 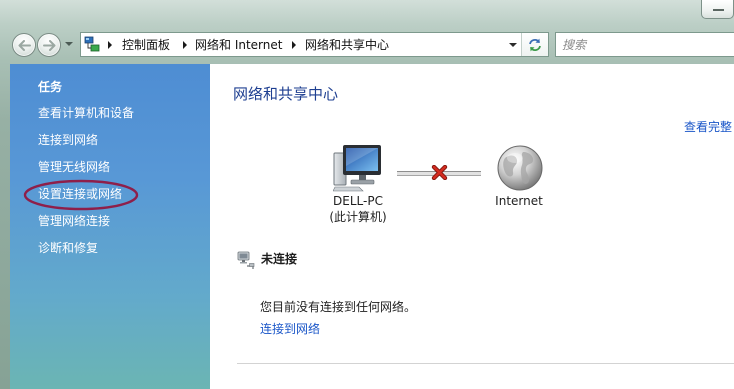 What do you see at coordinates (86, 221) in the screenshot?
I see `task-manage-connections: 管理网络连接` at bounding box center [86, 221].